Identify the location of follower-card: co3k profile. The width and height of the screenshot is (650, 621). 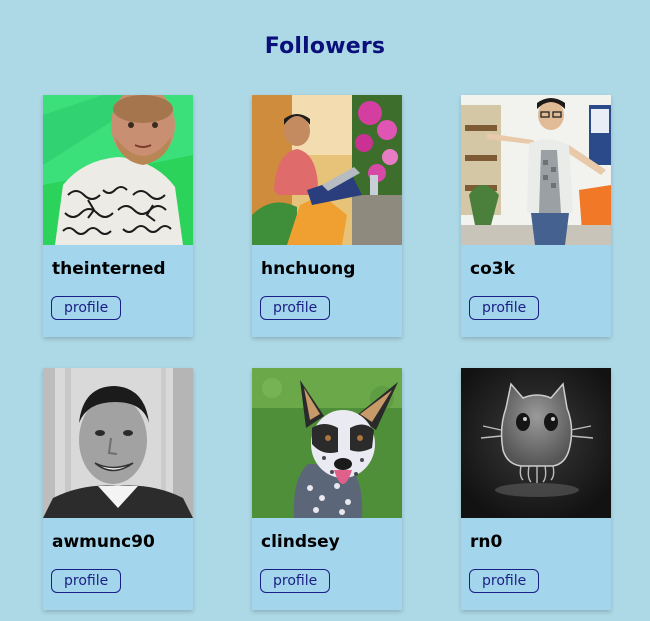
(536, 216).